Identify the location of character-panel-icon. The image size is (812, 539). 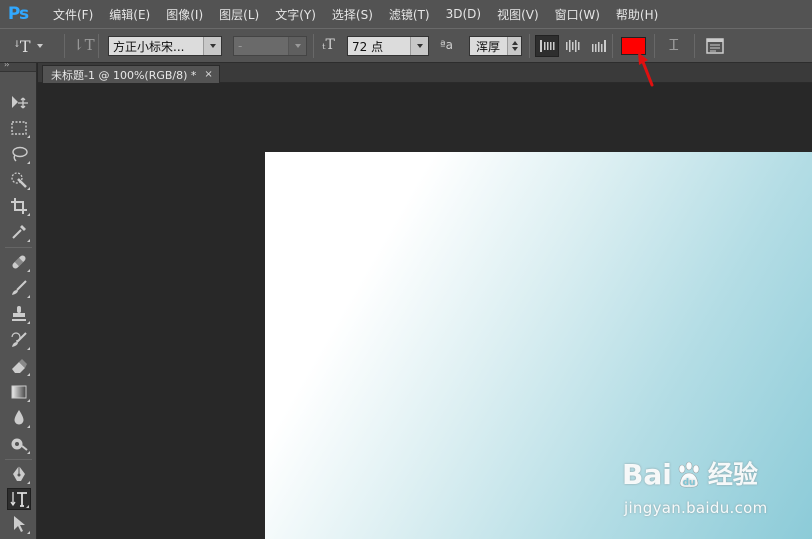
(715, 46).